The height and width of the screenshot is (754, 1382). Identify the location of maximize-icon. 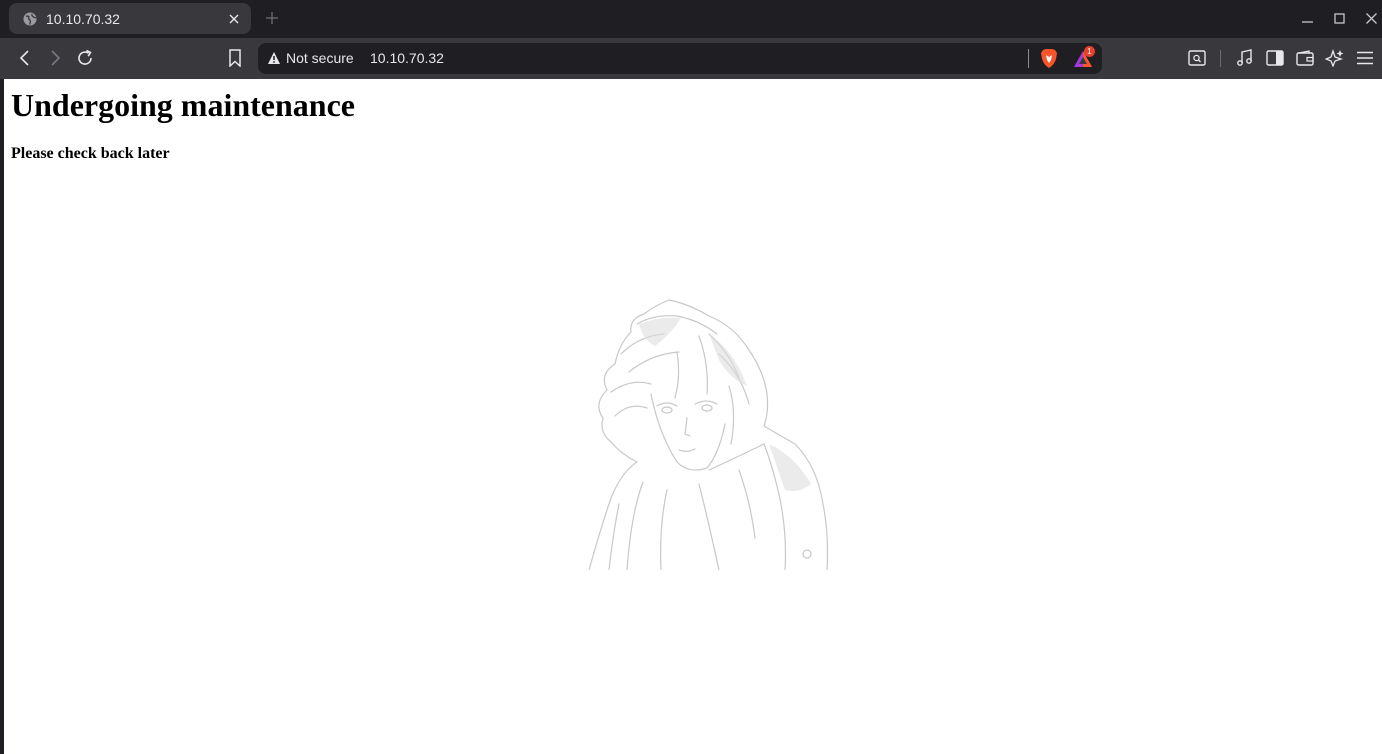
(1339, 18).